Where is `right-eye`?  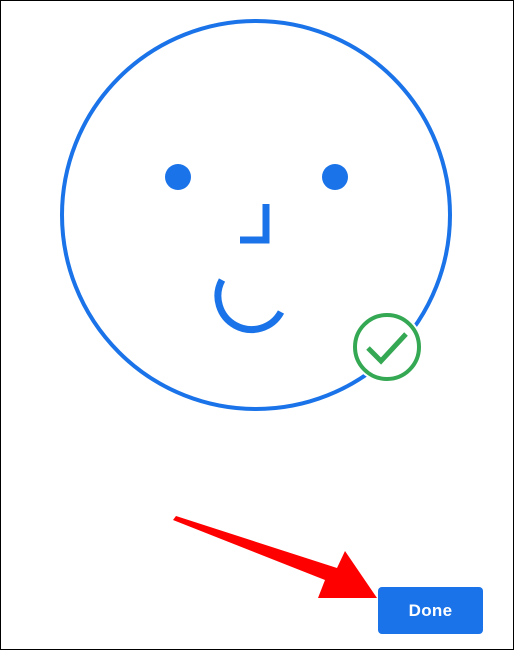 right-eye is located at coordinates (335, 177).